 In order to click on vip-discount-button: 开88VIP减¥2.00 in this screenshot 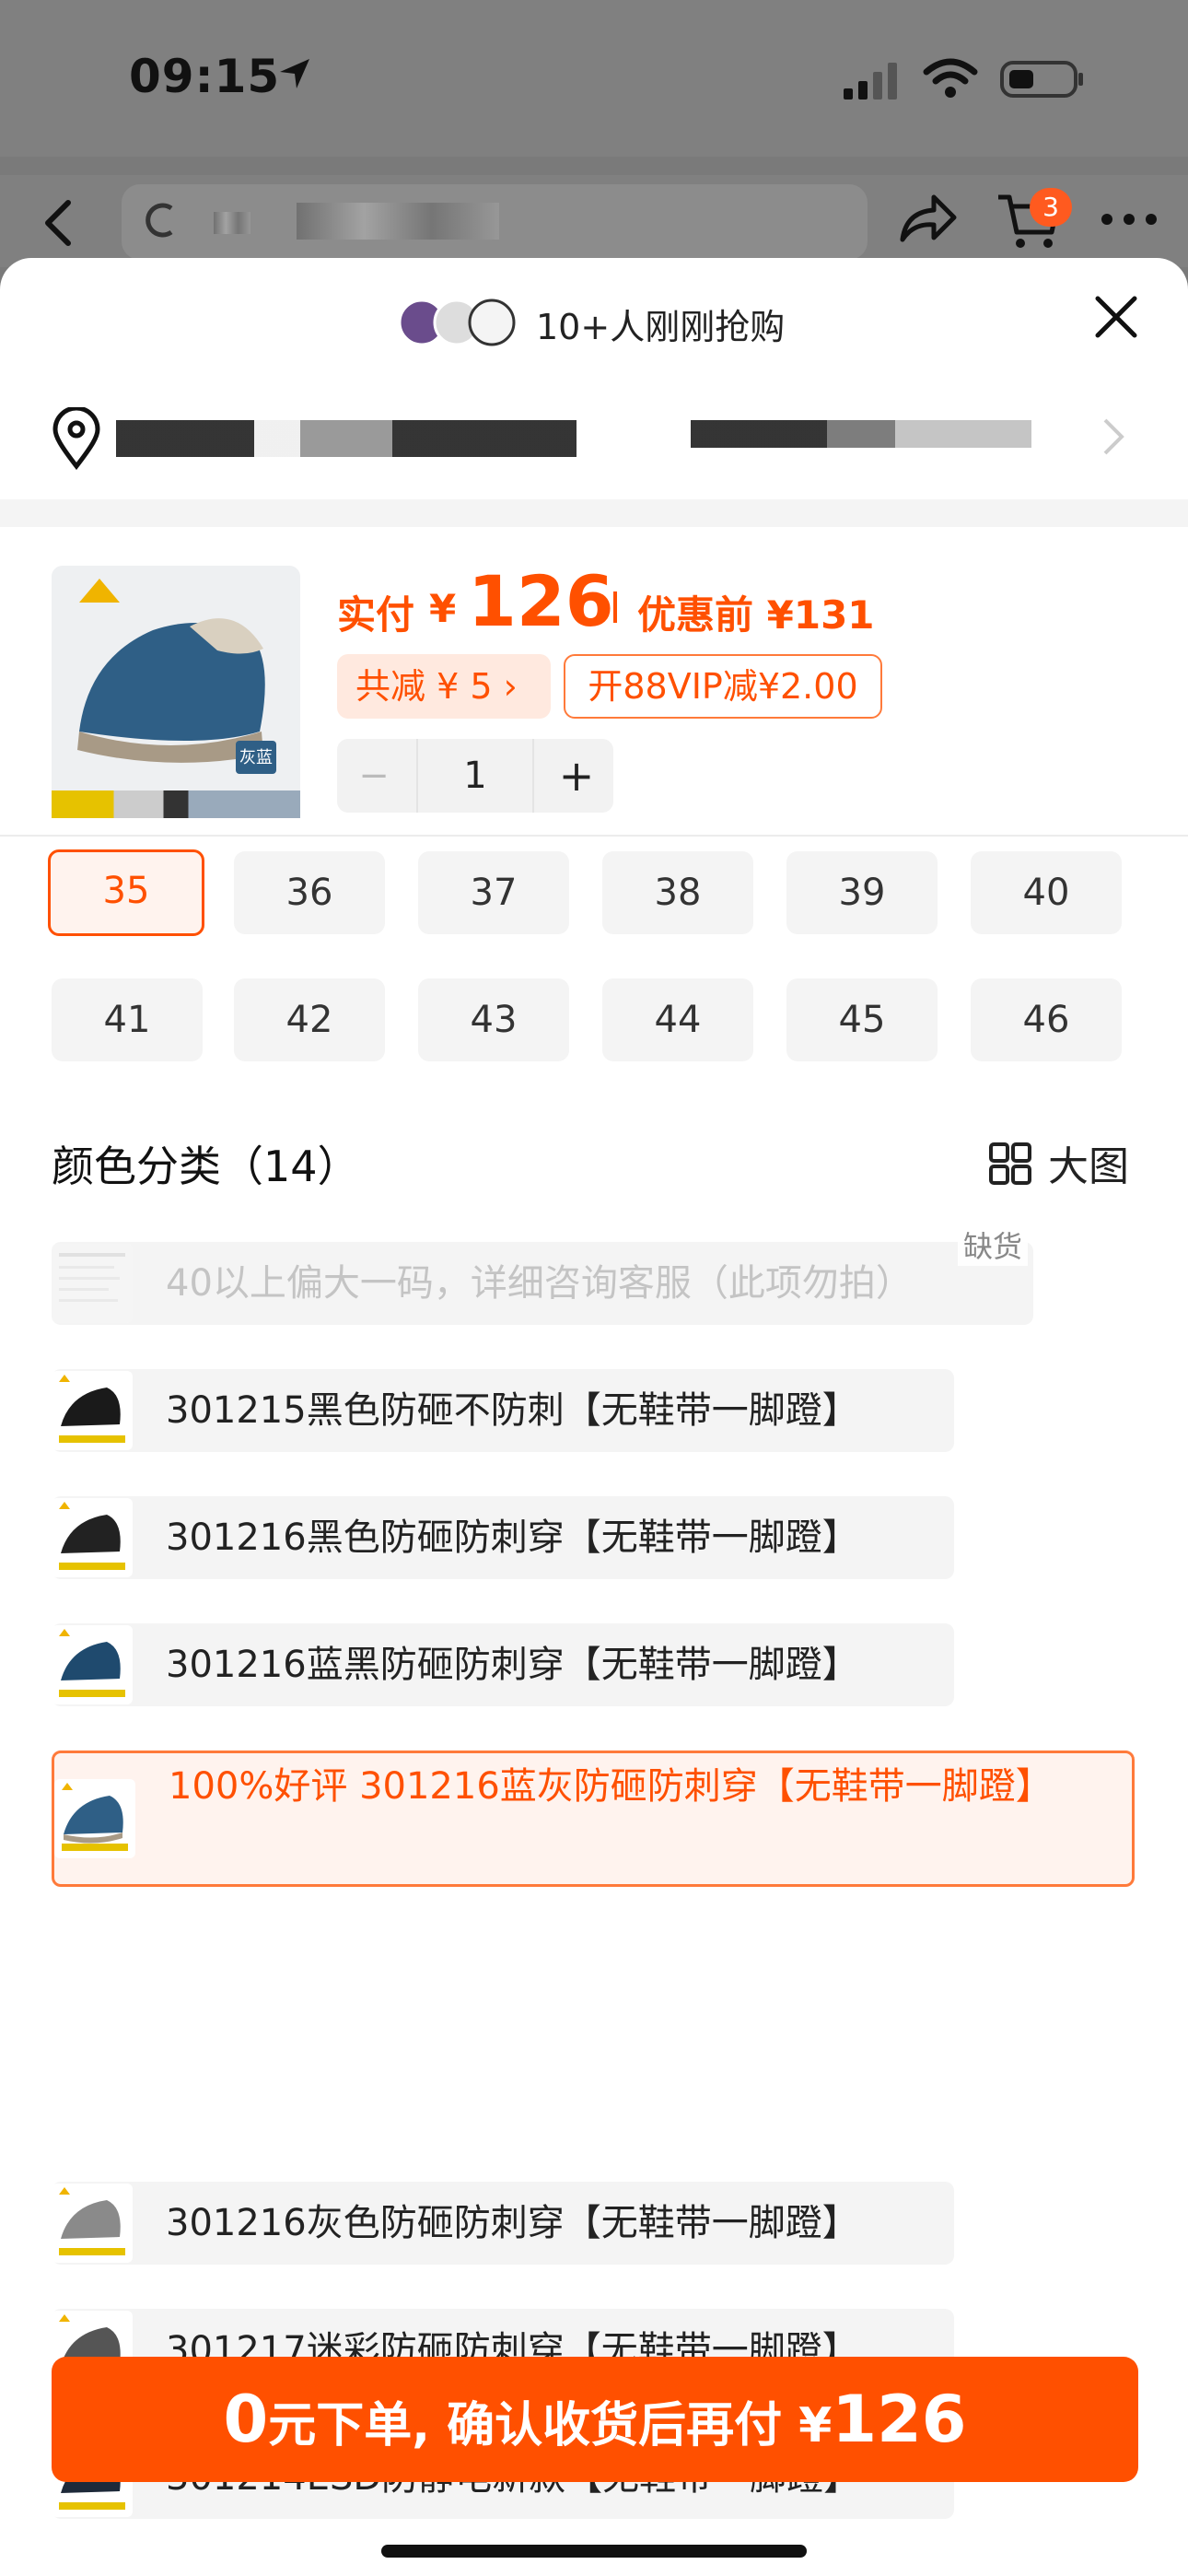, I will do `click(723, 686)`.